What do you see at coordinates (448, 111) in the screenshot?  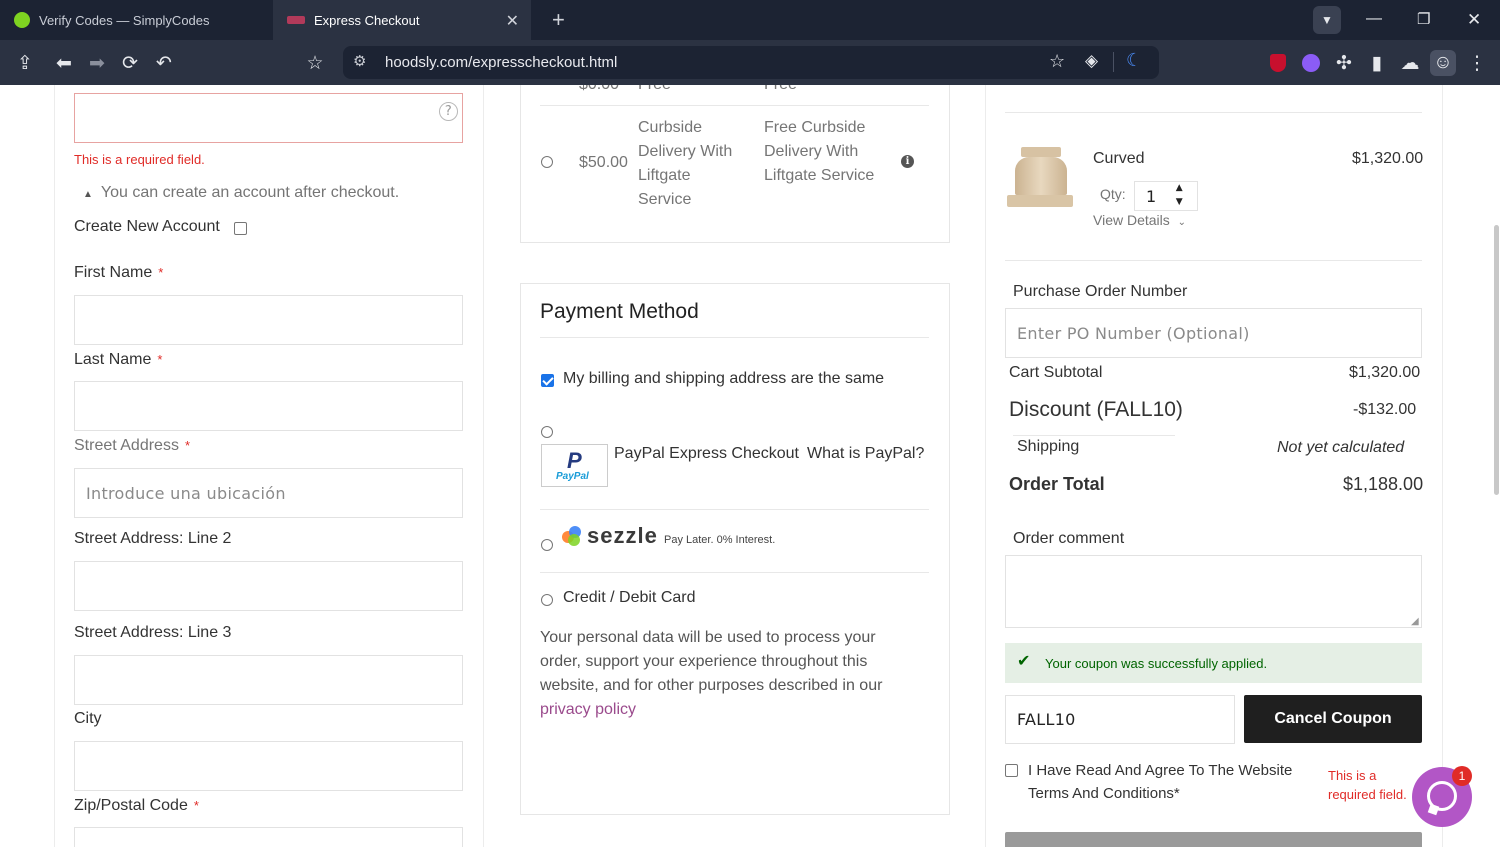 I see `help-question-icon: ?` at bounding box center [448, 111].